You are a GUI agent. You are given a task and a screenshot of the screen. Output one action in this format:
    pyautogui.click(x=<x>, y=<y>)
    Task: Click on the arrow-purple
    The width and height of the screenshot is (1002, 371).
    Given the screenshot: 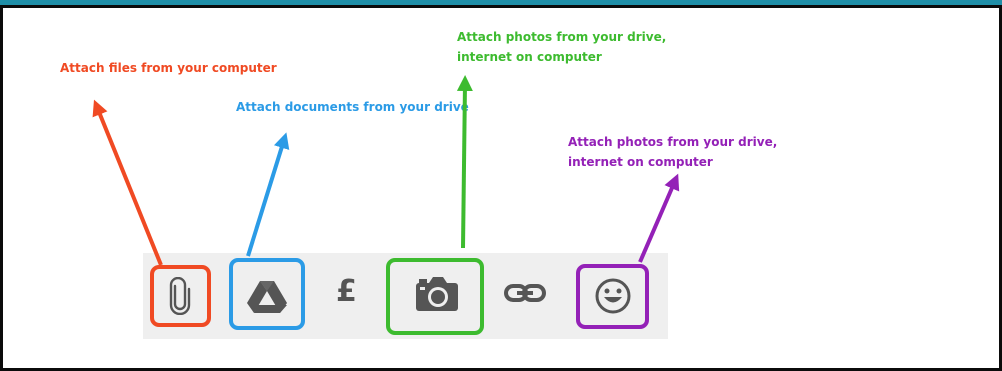 What is the action you would take?
    pyautogui.click(x=659, y=218)
    